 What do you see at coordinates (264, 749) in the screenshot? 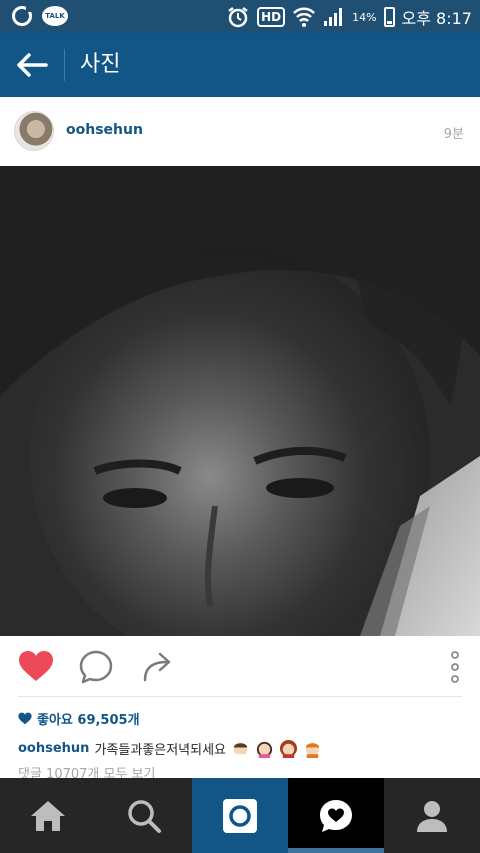
I see `girl-emoji-icon` at bounding box center [264, 749].